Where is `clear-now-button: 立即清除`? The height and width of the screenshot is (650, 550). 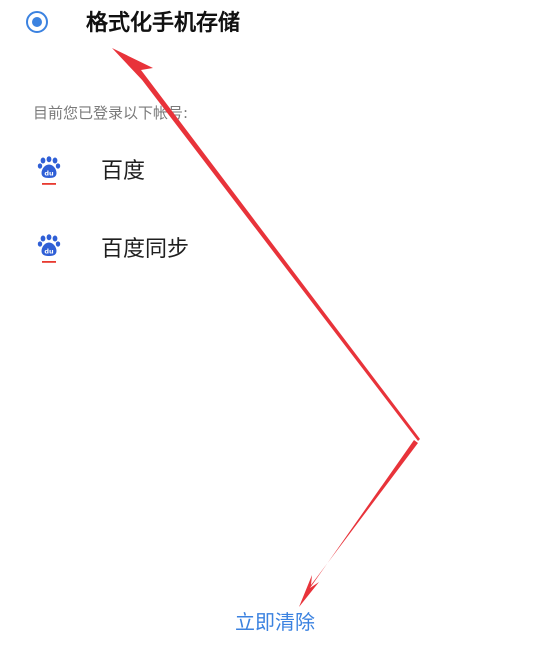
clear-now-button: 立即清除 is located at coordinates (275, 622).